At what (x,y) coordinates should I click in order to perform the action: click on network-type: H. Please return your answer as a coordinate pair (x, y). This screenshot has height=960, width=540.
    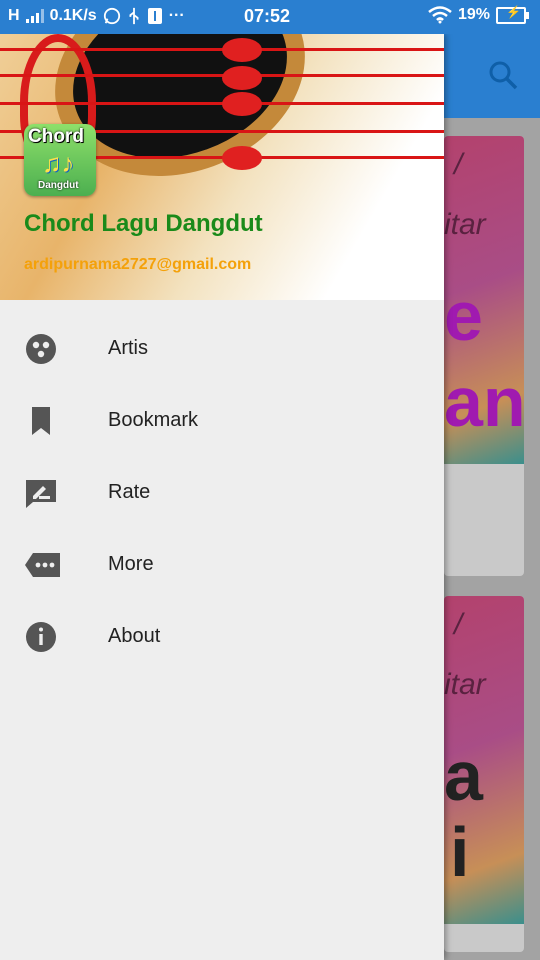
    Looking at the image, I should click on (14, 15).